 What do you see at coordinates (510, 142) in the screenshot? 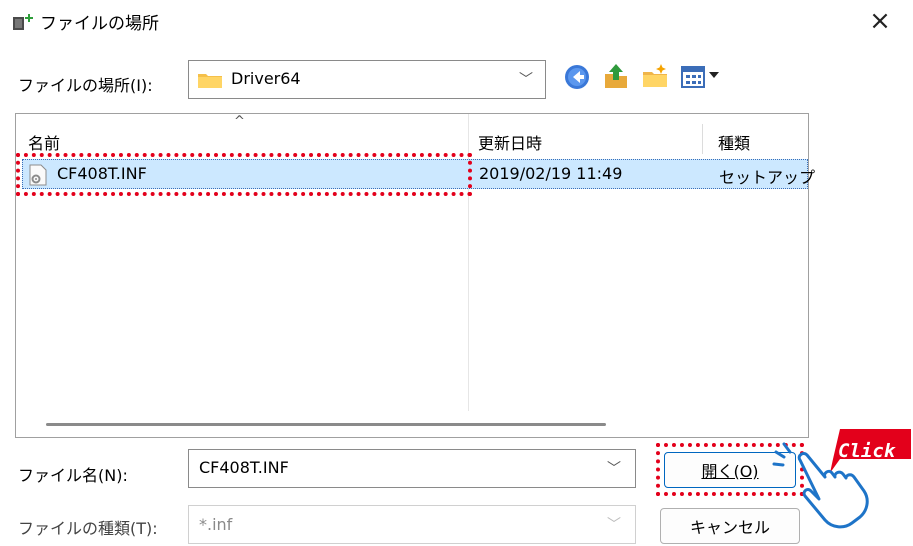
I see `column-header-modified: 更新日時` at bounding box center [510, 142].